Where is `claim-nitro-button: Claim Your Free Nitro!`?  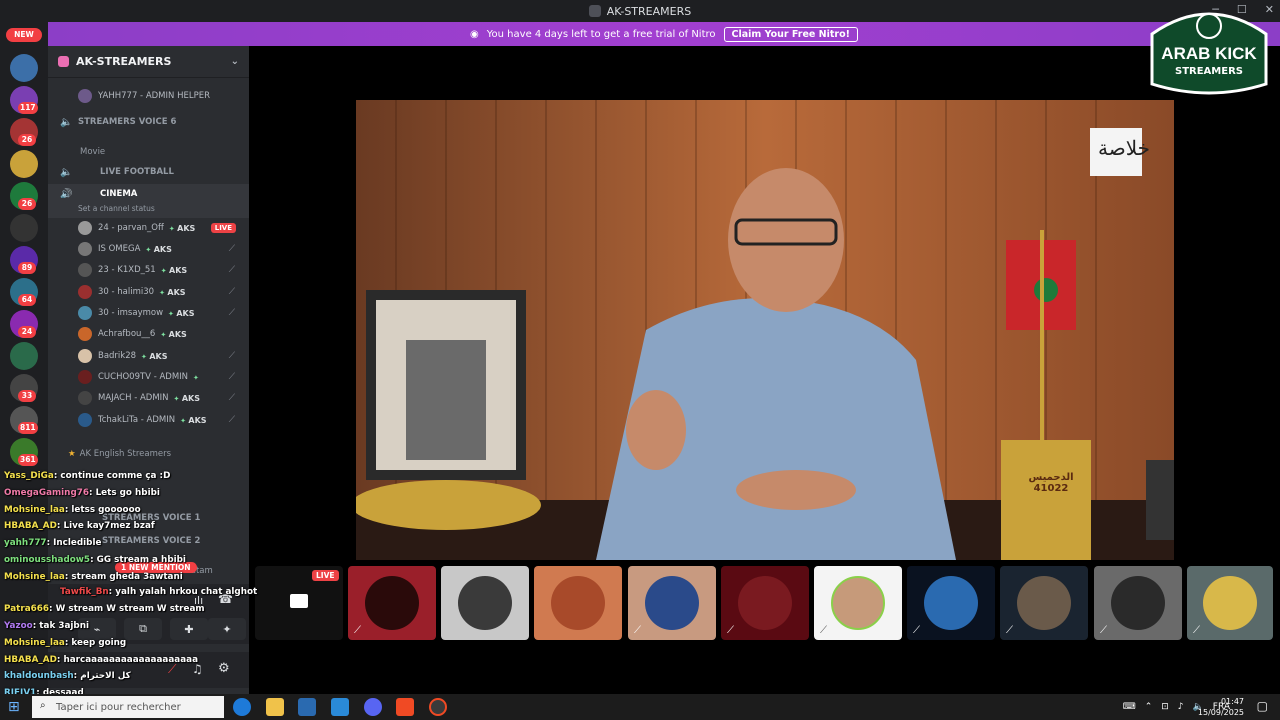 claim-nitro-button: Claim Your Free Nitro! is located at coordinates (790, 34).